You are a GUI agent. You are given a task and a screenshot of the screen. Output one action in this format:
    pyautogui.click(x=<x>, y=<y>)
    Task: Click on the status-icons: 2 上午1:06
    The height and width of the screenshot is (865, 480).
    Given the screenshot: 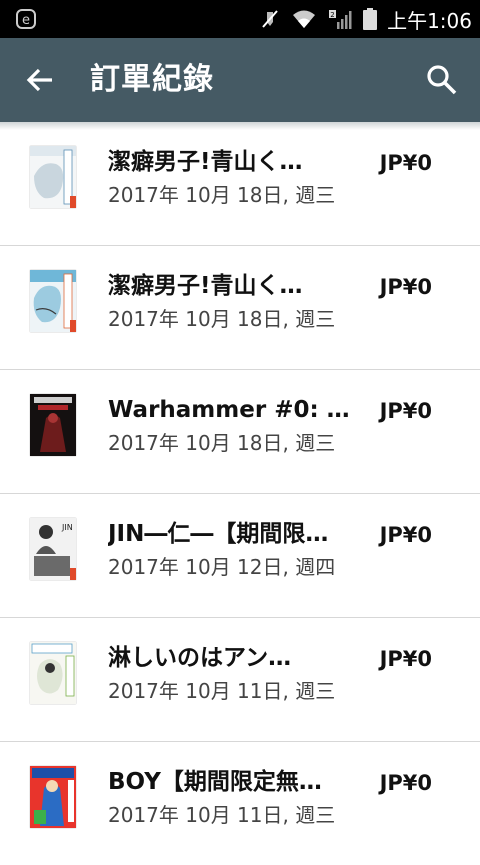 What is the action you would take?
    pyautogui.click(x=365, y=19)
    